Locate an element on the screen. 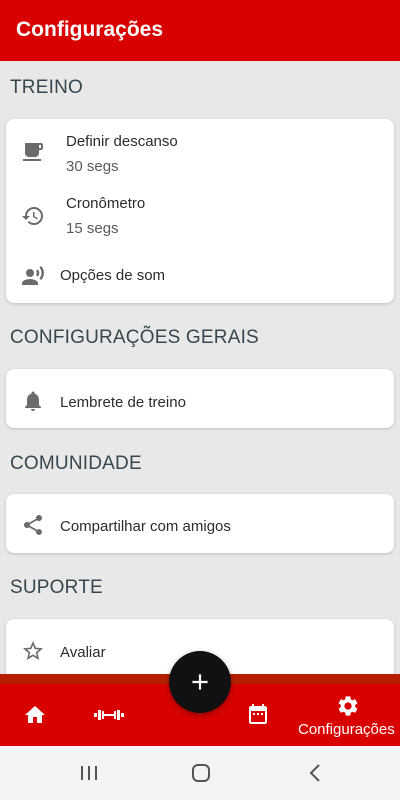 This screenshot has width=400, height=800. setting-sound-options: Opções de som is located at coordinates (200, 275).